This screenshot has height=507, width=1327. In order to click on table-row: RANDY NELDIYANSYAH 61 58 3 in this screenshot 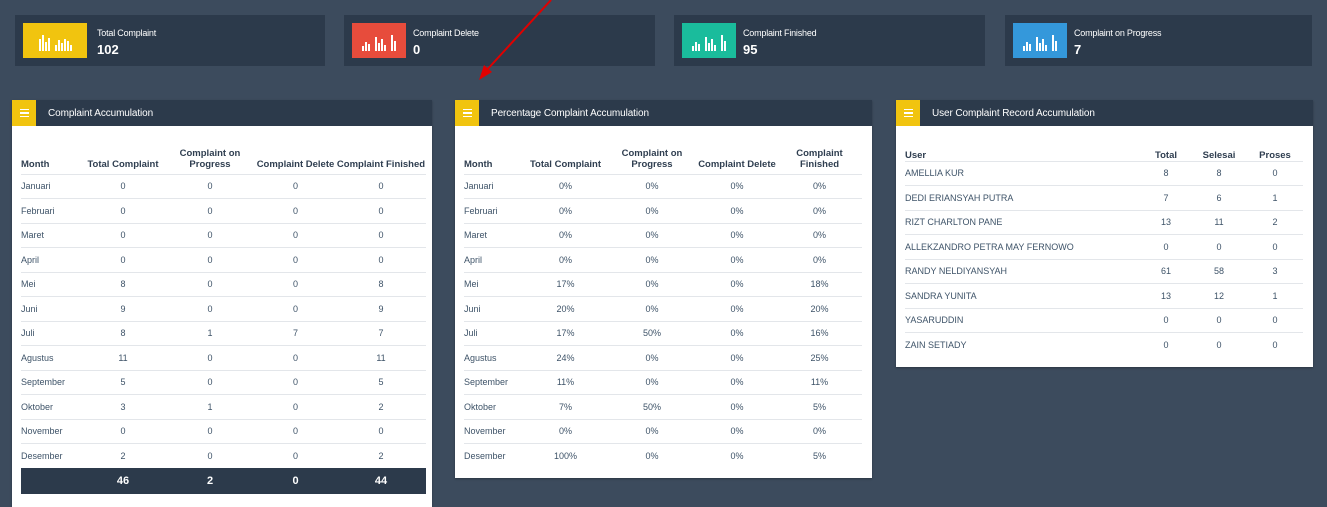, I will do `click(1104, 271)`.